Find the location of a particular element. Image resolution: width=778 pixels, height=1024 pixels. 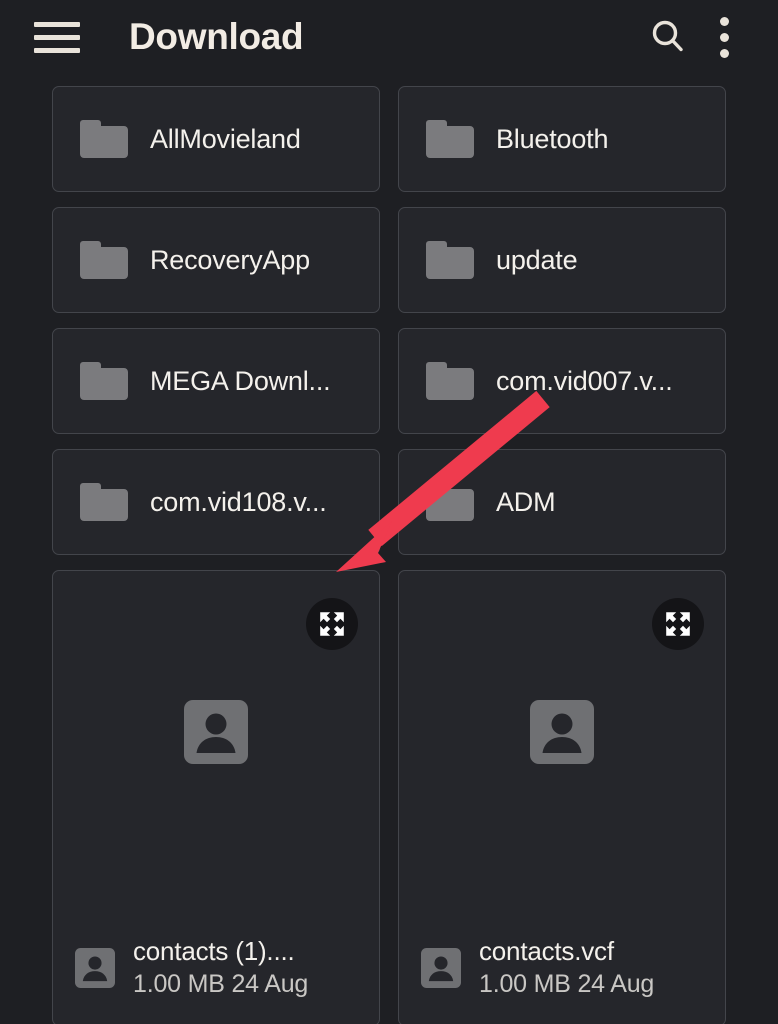

file-meta: contacts.vcf 1.00 MB 24 Aug is located at coordinates (562, 980).